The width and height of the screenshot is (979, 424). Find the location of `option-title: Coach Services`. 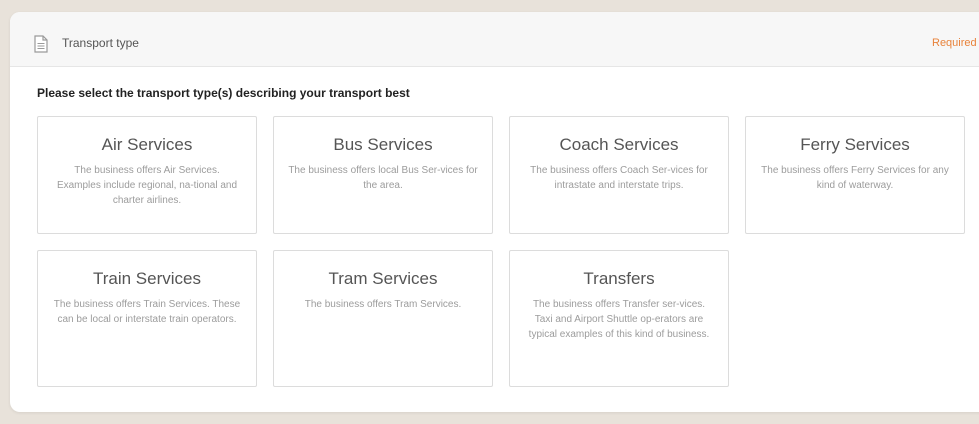

option-title: Coach Services is located at coordinates (619, 144).